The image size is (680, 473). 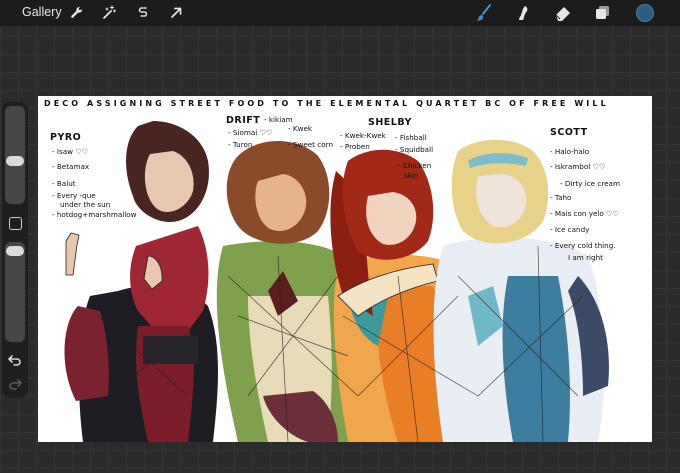 What do you see at coordinates (340, 13) in the screenshot?
I see `top-toolbar: Gallery` at bounding box center [340, 13].